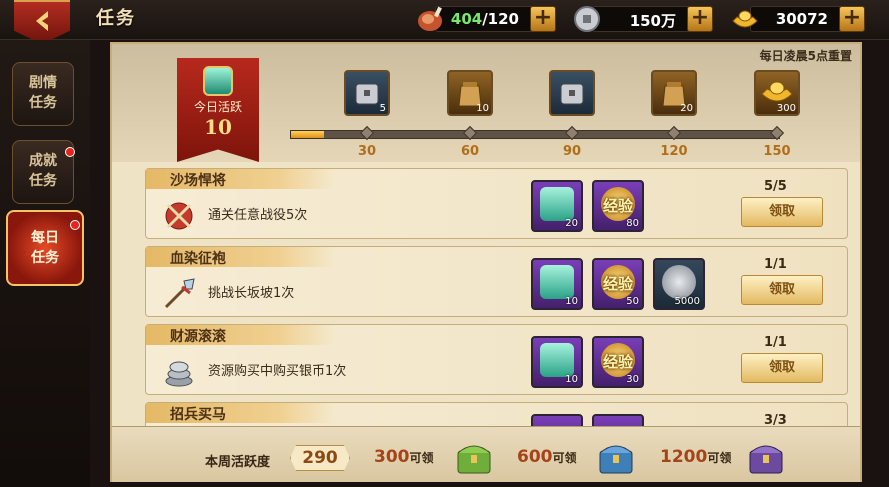  What do you see at coordinates (179, 293) in the screenshot?
I see `spear-icon` at bounding box center [179, 293].